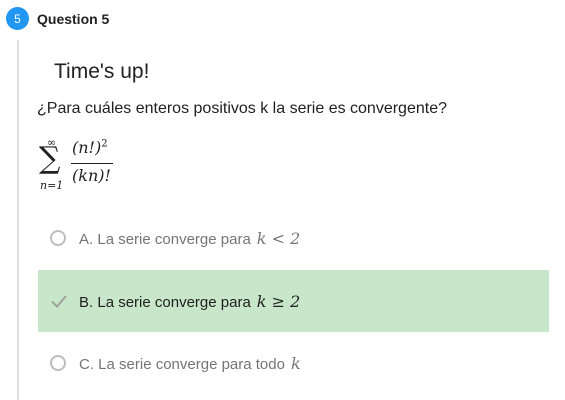  Describe the element at coordinates (278, 301) in the screenshot. I see `option-b-math: k ≥ 2` at that location.